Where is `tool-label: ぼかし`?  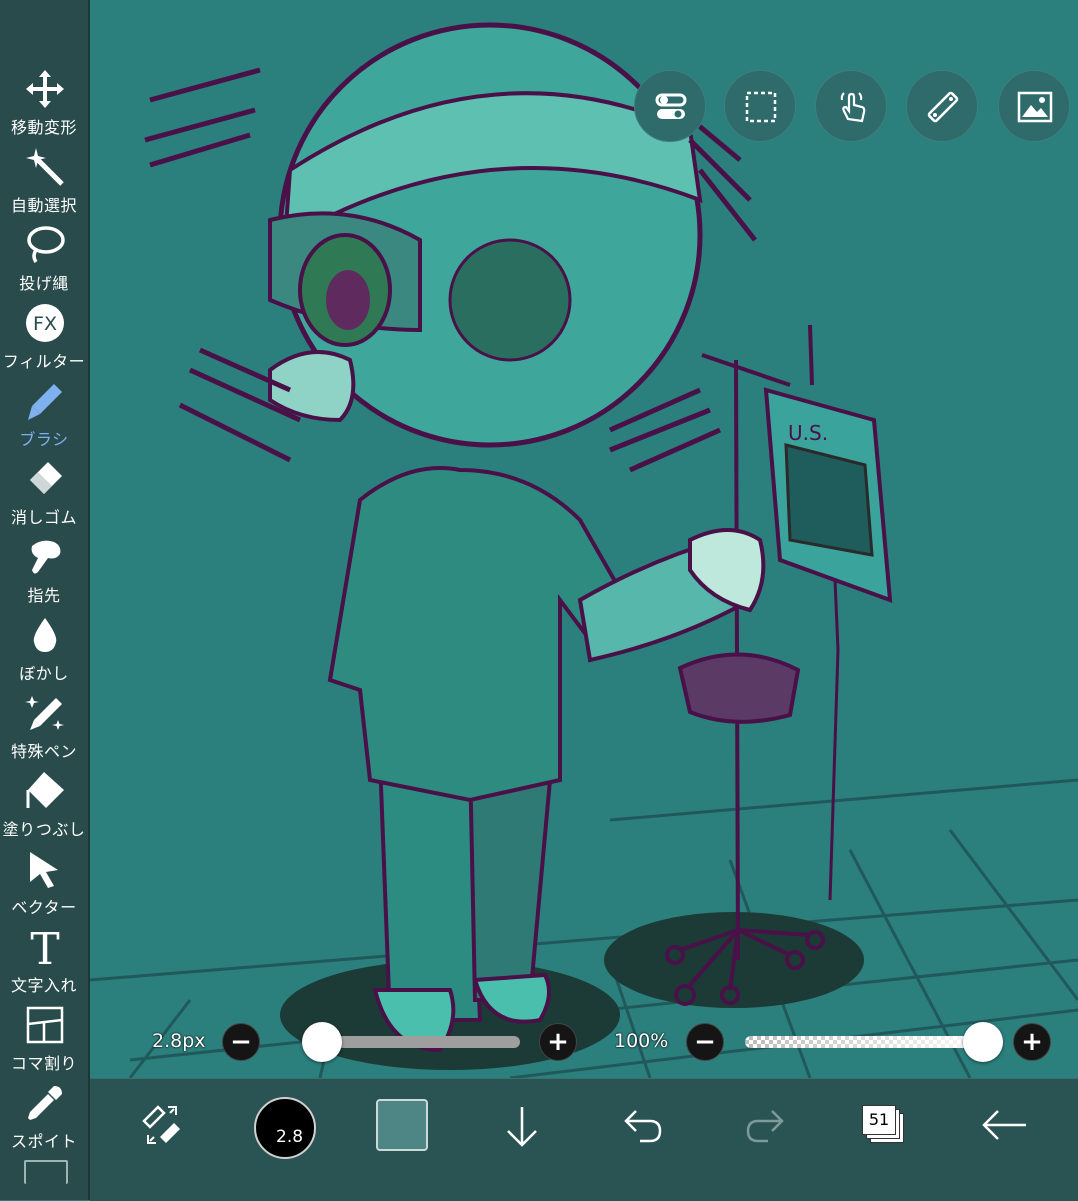 tool-label: ぼかし is located at coordinates (44, 673).